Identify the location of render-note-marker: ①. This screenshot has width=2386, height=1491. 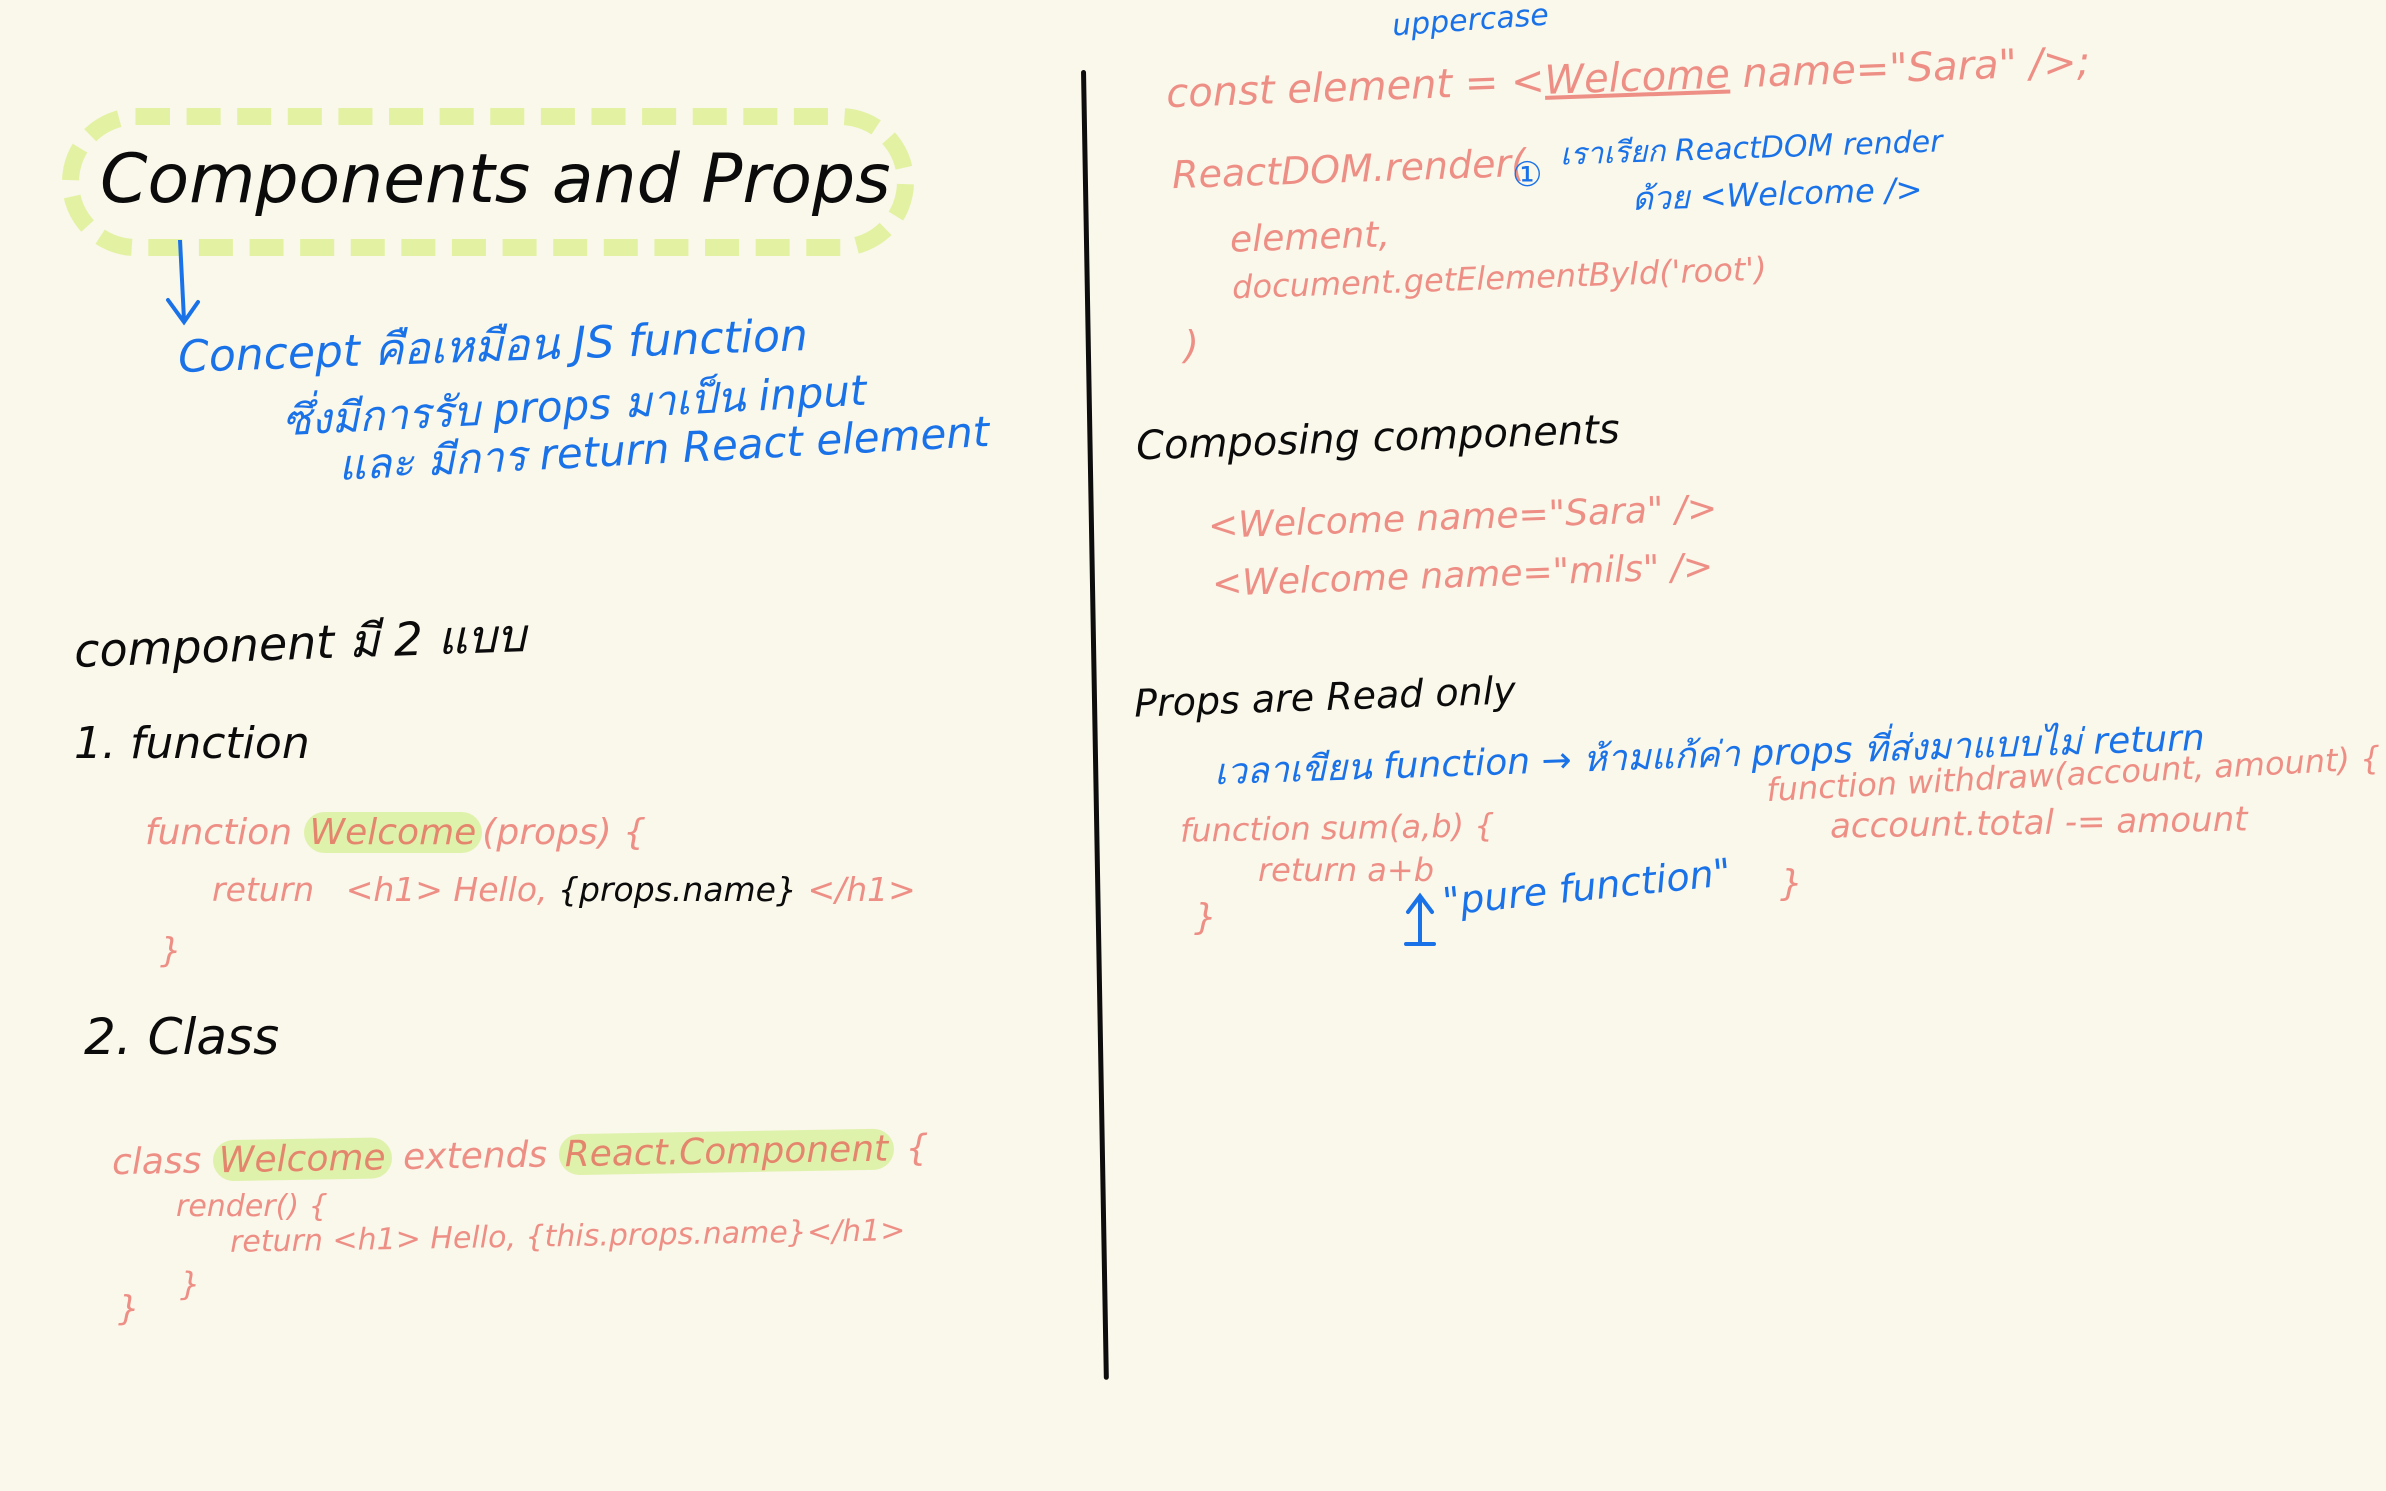
(1527, 175).